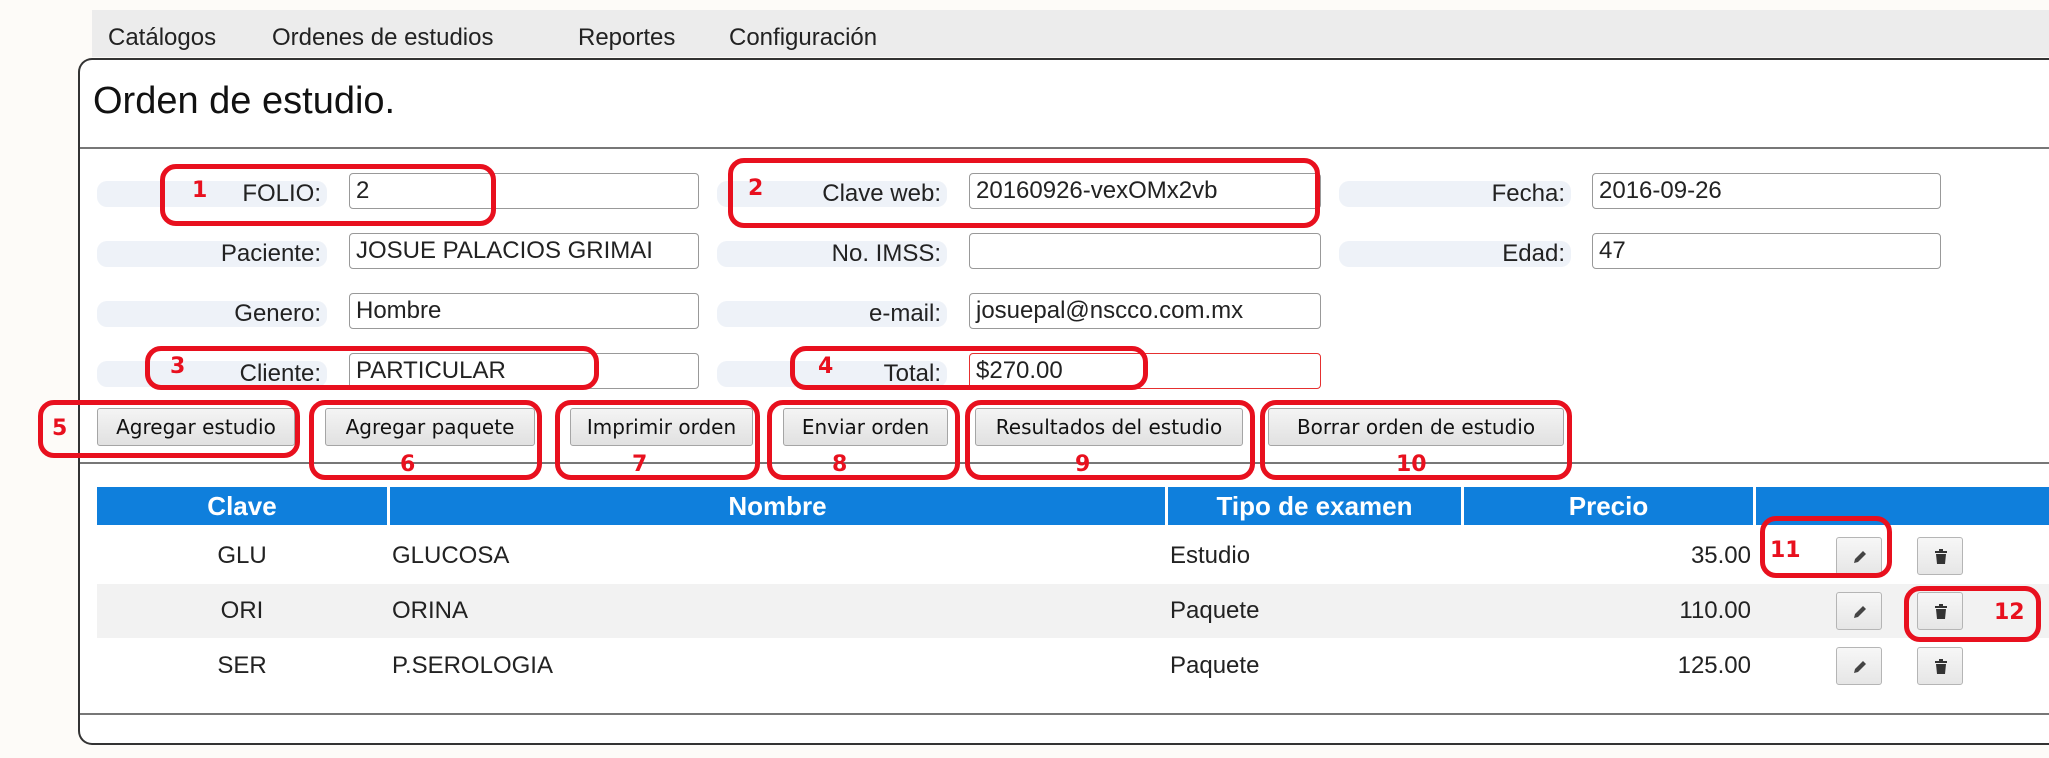 This screenshot has height=758, width=2049. Describe the element at coordinates (1455, 254) in the screenshot. I see `edad-label: Edad:` at that location.